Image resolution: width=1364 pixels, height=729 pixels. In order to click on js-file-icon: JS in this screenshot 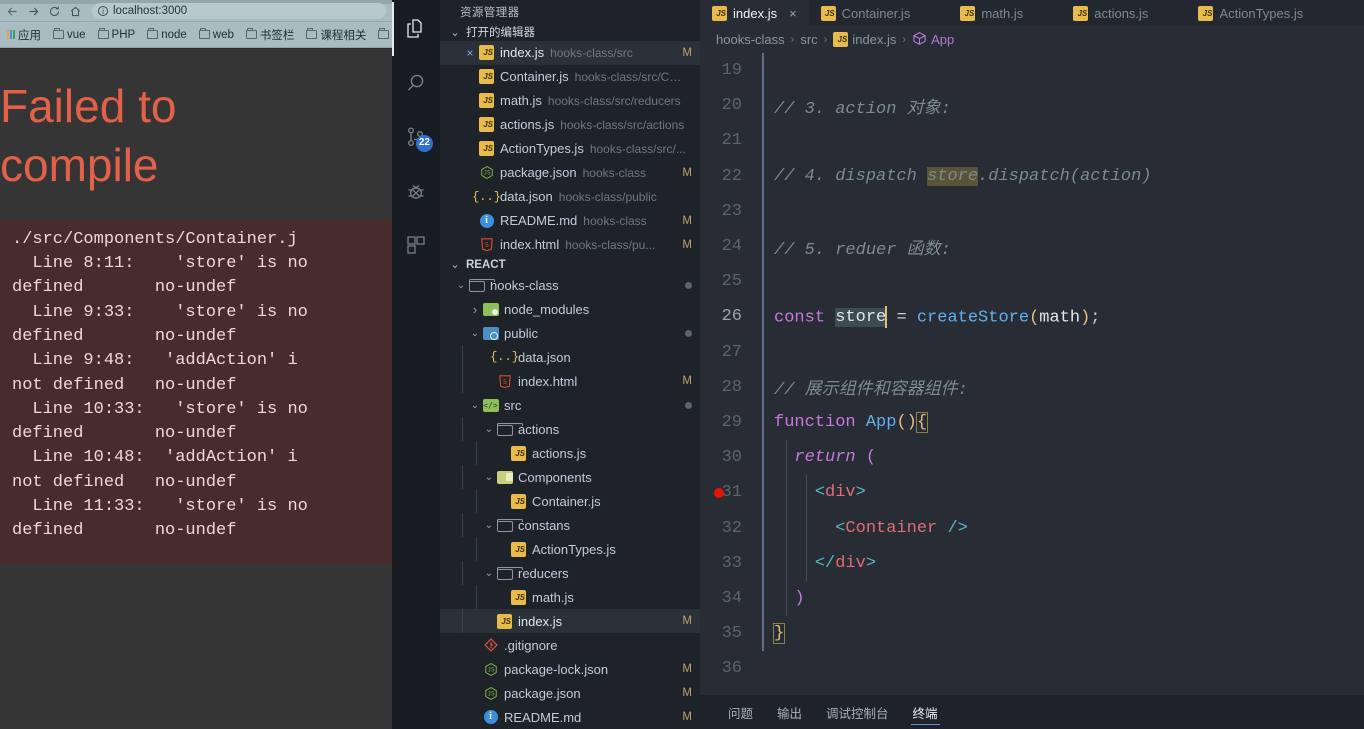, I will do `click(486, 125)`.